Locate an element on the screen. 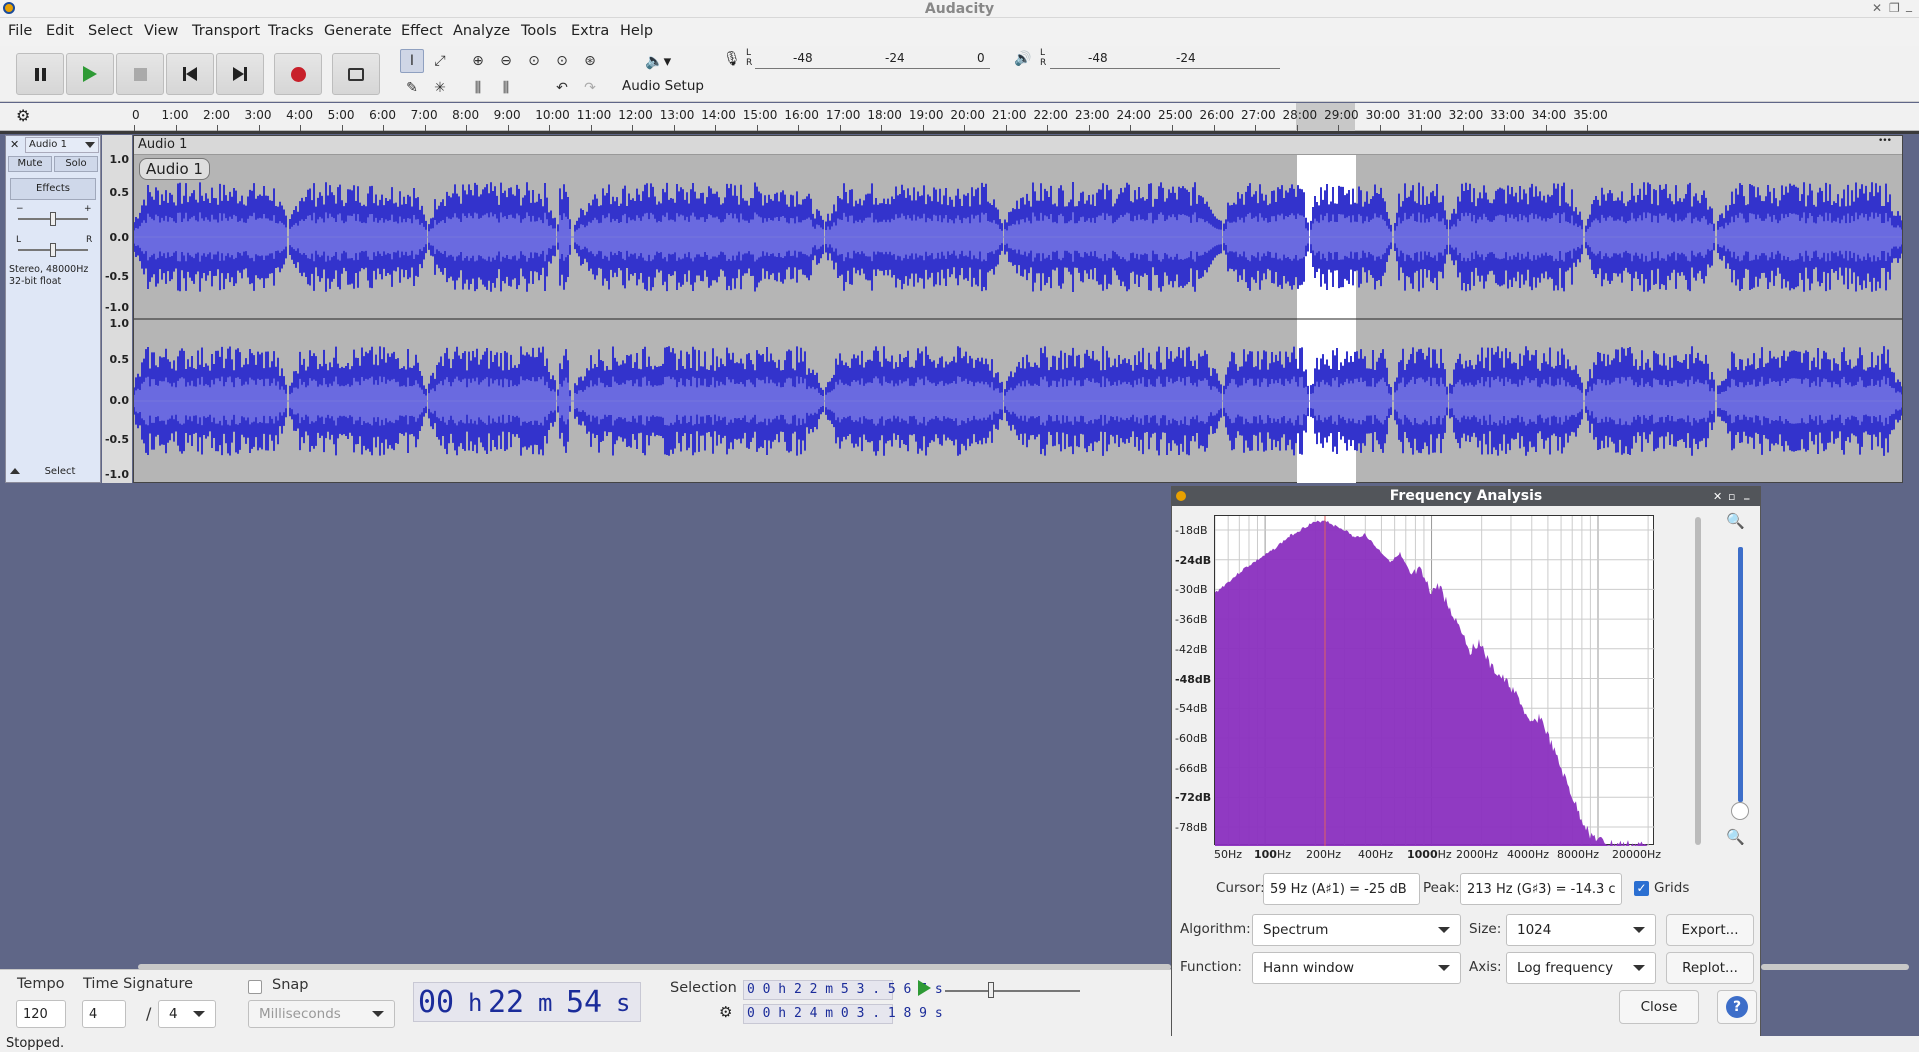  db-tick-label: -24dB is located at coordinates (1193, 560).